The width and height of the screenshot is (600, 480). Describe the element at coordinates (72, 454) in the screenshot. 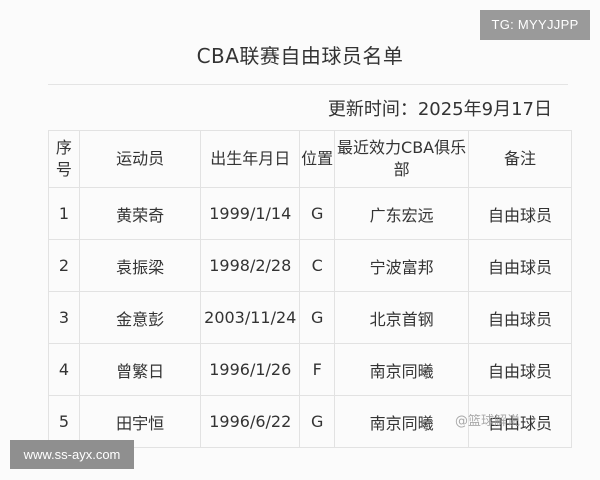

I see `watermark-site: www.ss-ayx.com` at that location.